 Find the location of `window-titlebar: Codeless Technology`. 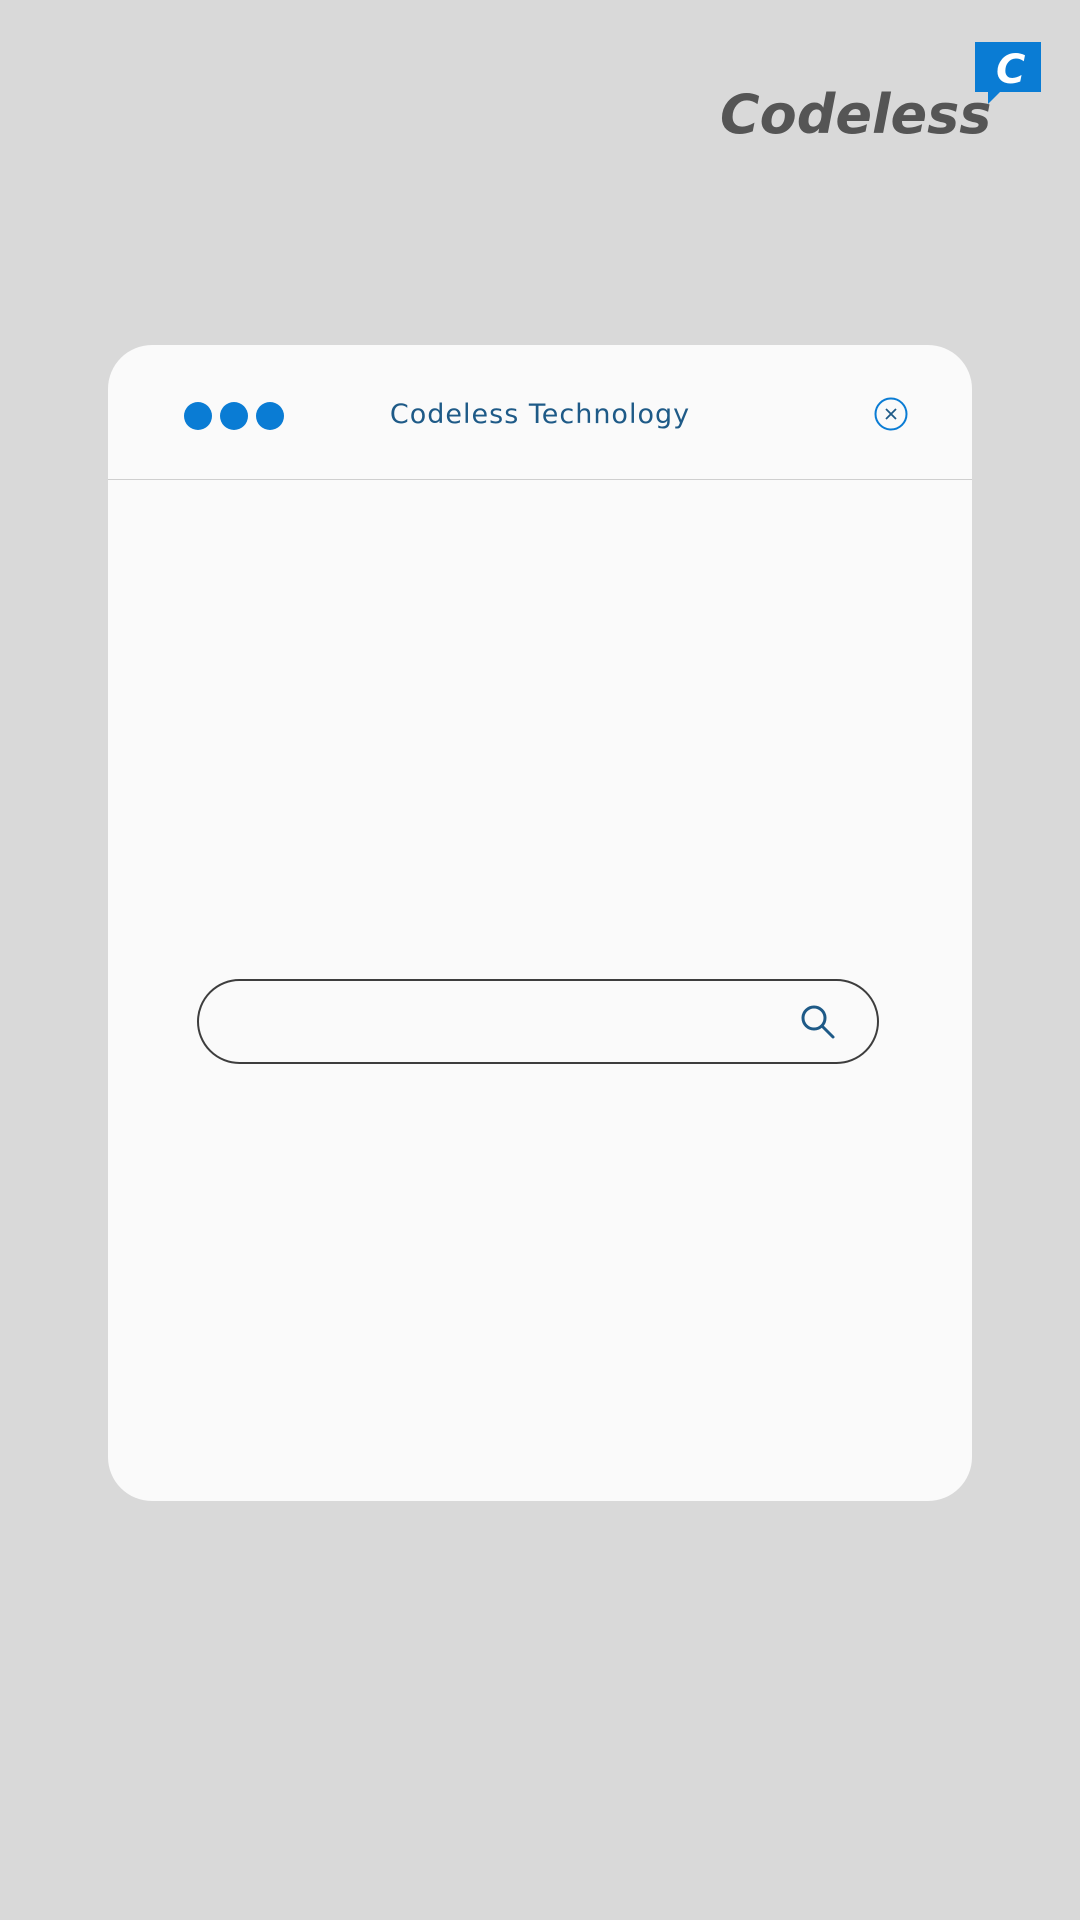

window-titlebar: Codeless Technology is located at coordinates (540, 412).